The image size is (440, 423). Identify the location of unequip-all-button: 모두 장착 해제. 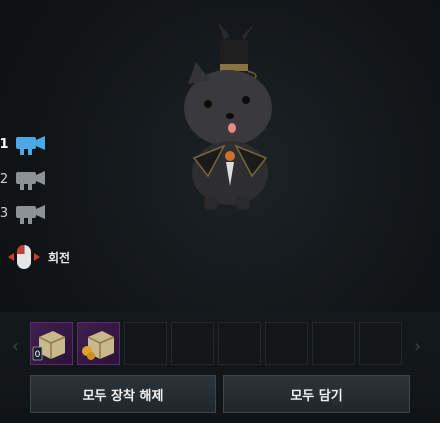
(123, 394).